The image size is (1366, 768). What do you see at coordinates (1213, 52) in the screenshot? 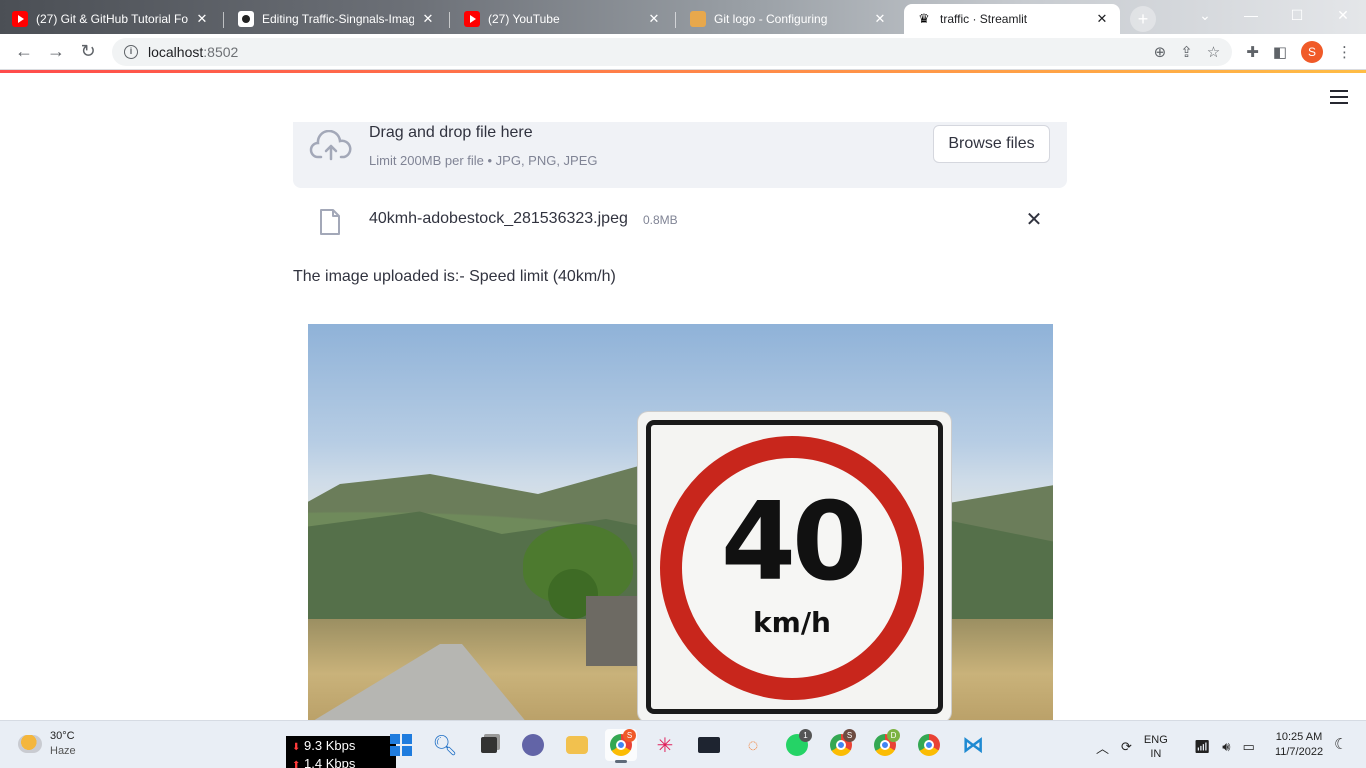
I see `bookmark-star-icon: ☆` at bounding box center [1213, 52].